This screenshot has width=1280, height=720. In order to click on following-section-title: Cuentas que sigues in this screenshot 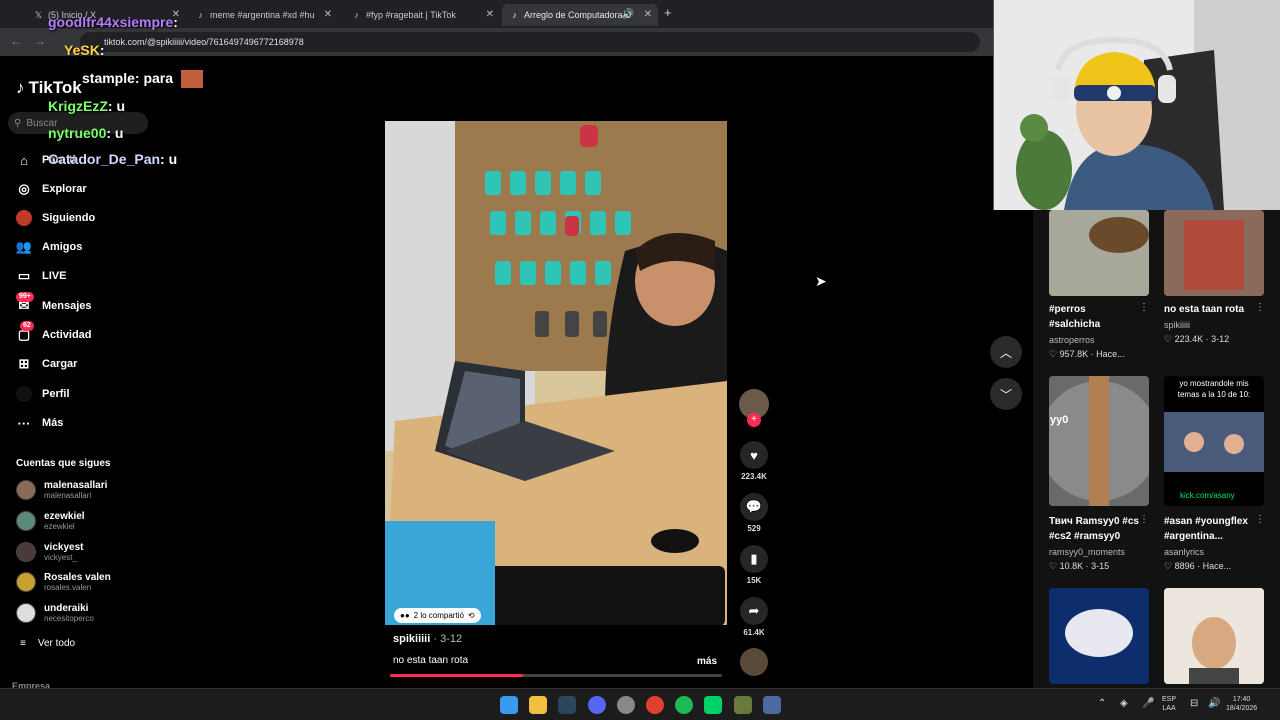, I will do `click(63, 463)`.